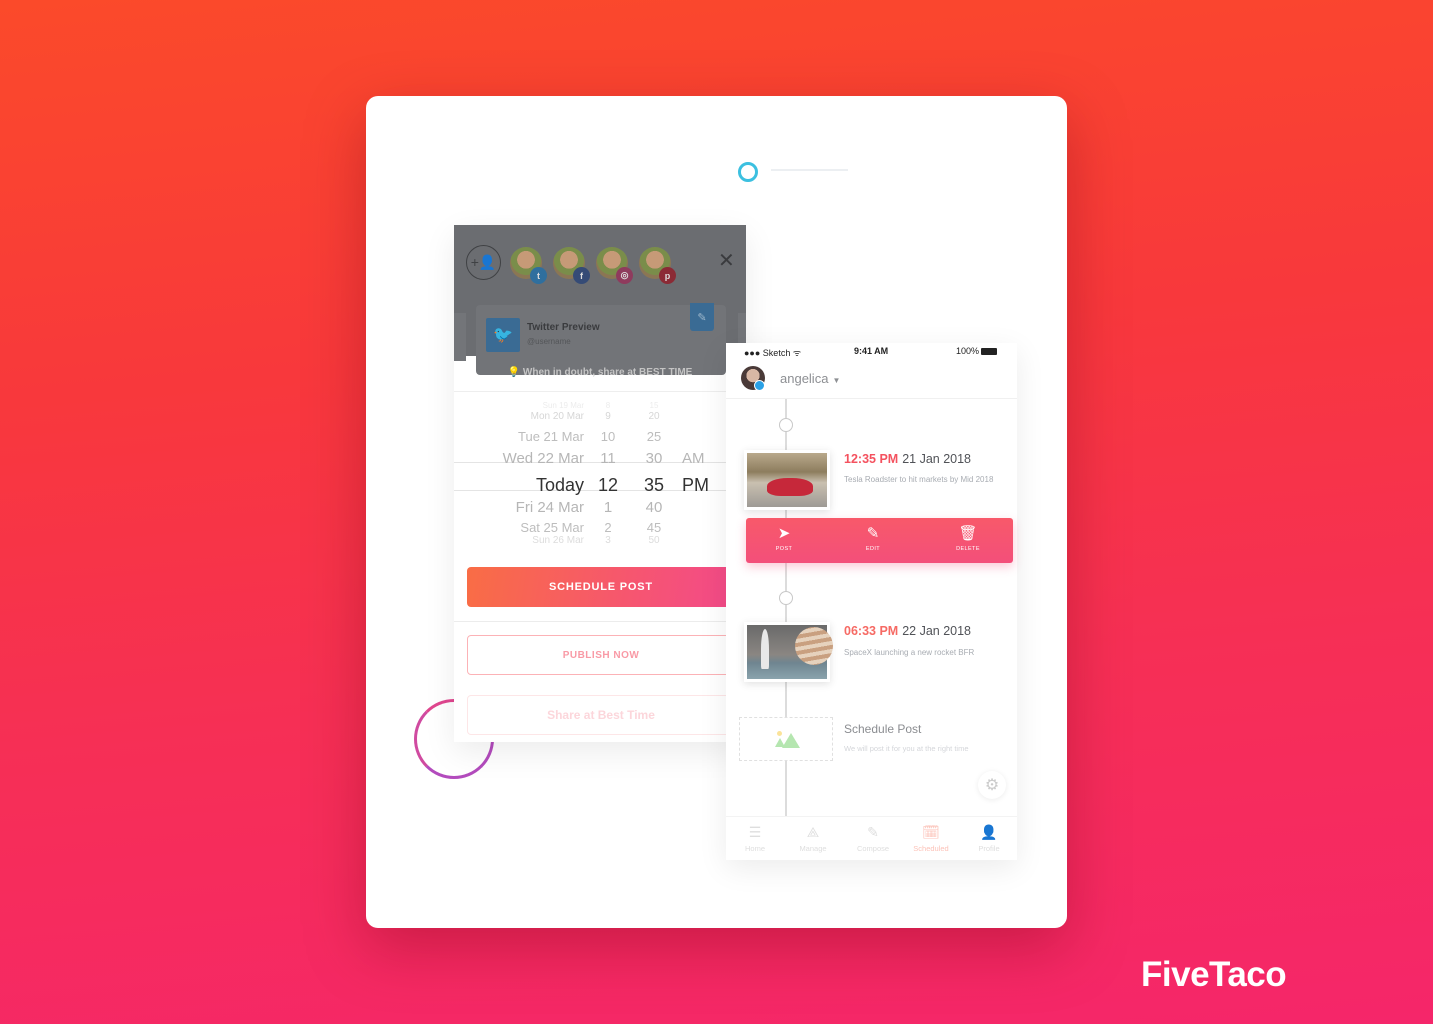 Image resolution: width=1433 pixels, height=1024 pixels. Describe the element at coordinates (608, 458) in the screenshot. I see `picker-hour: 11` at that location.